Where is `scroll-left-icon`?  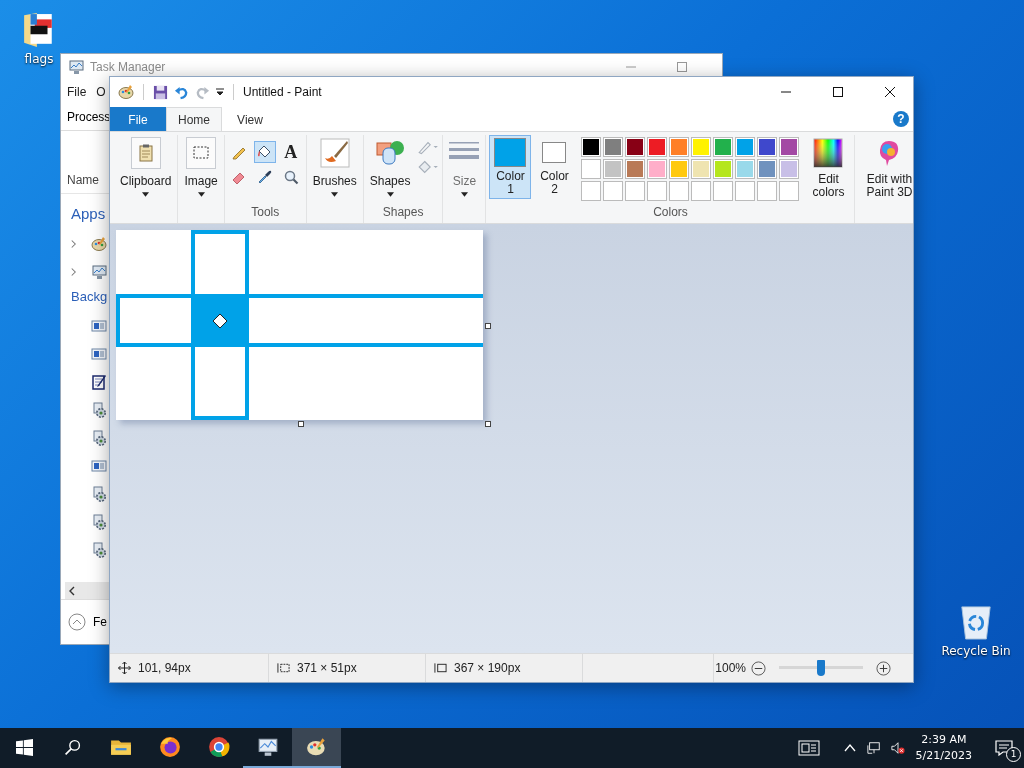
scroll-left-icon is located at coordinates (72, 590).